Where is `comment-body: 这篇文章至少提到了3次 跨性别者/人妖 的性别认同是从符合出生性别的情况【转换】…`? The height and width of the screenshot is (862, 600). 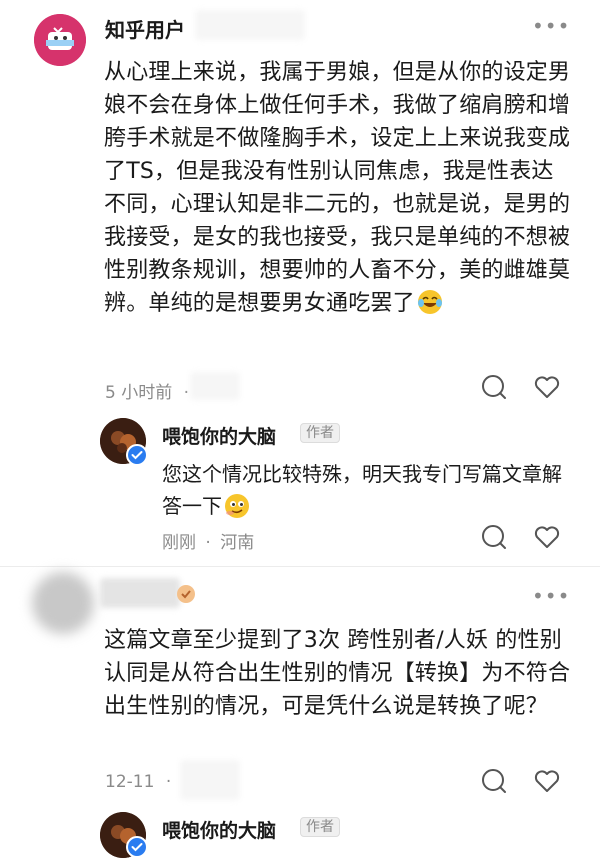 comment-body: 这篇文章至少提到了3次 跨性别者/人妖 的性别认同是从符合出生性别的情况【转换】… is located at coordinates (337, 673).